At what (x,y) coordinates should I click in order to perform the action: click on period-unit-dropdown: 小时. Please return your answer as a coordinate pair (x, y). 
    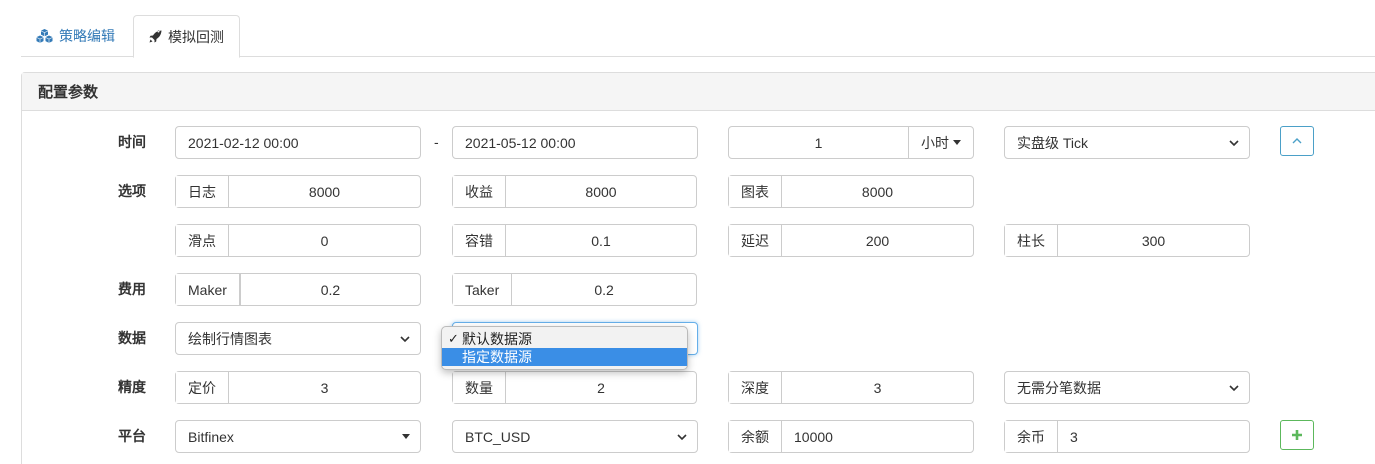
    Looking at the image, I should click on (940, 142).